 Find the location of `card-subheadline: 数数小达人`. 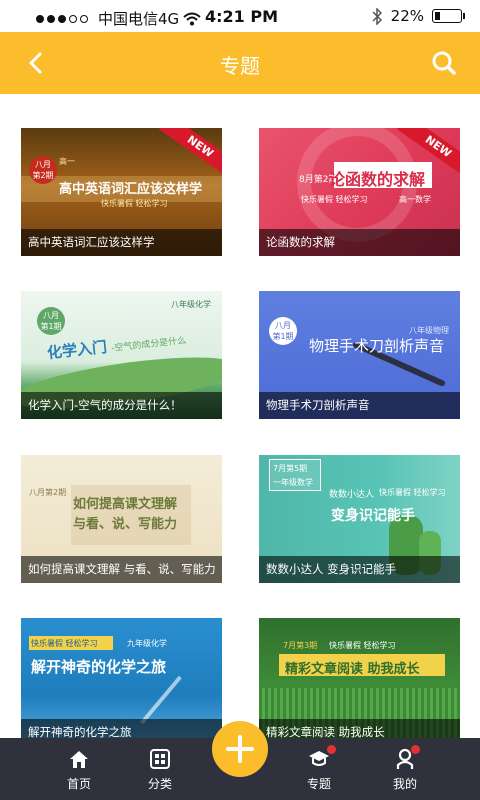

card-subheadline: 数数小达人 is located at coordinates (352, 495).